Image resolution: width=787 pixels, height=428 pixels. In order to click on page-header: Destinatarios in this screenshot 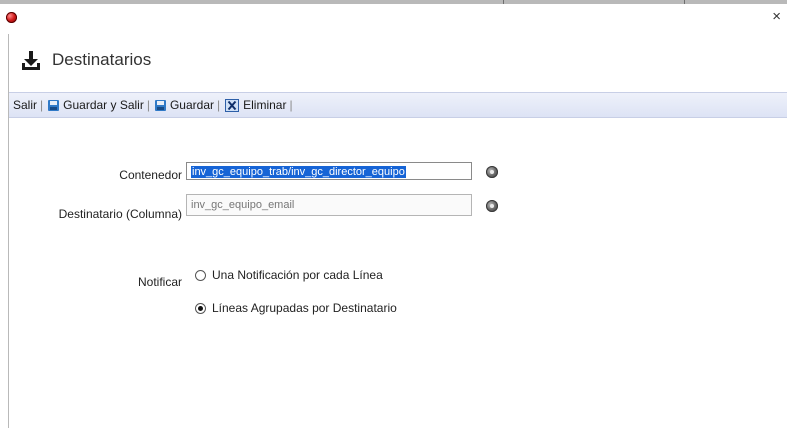, I will do `click(85, 60)`.